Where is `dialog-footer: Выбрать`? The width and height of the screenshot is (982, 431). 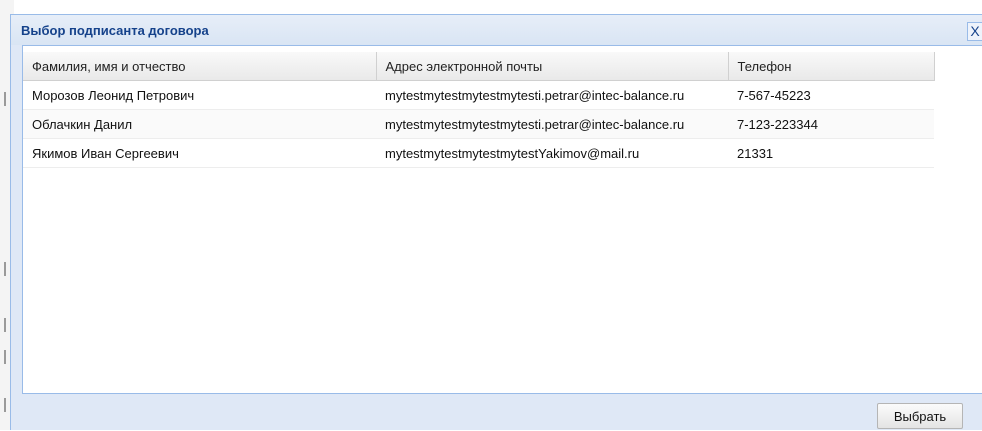 dialog-footer: Выбрать is located at coordinates (496, 413).